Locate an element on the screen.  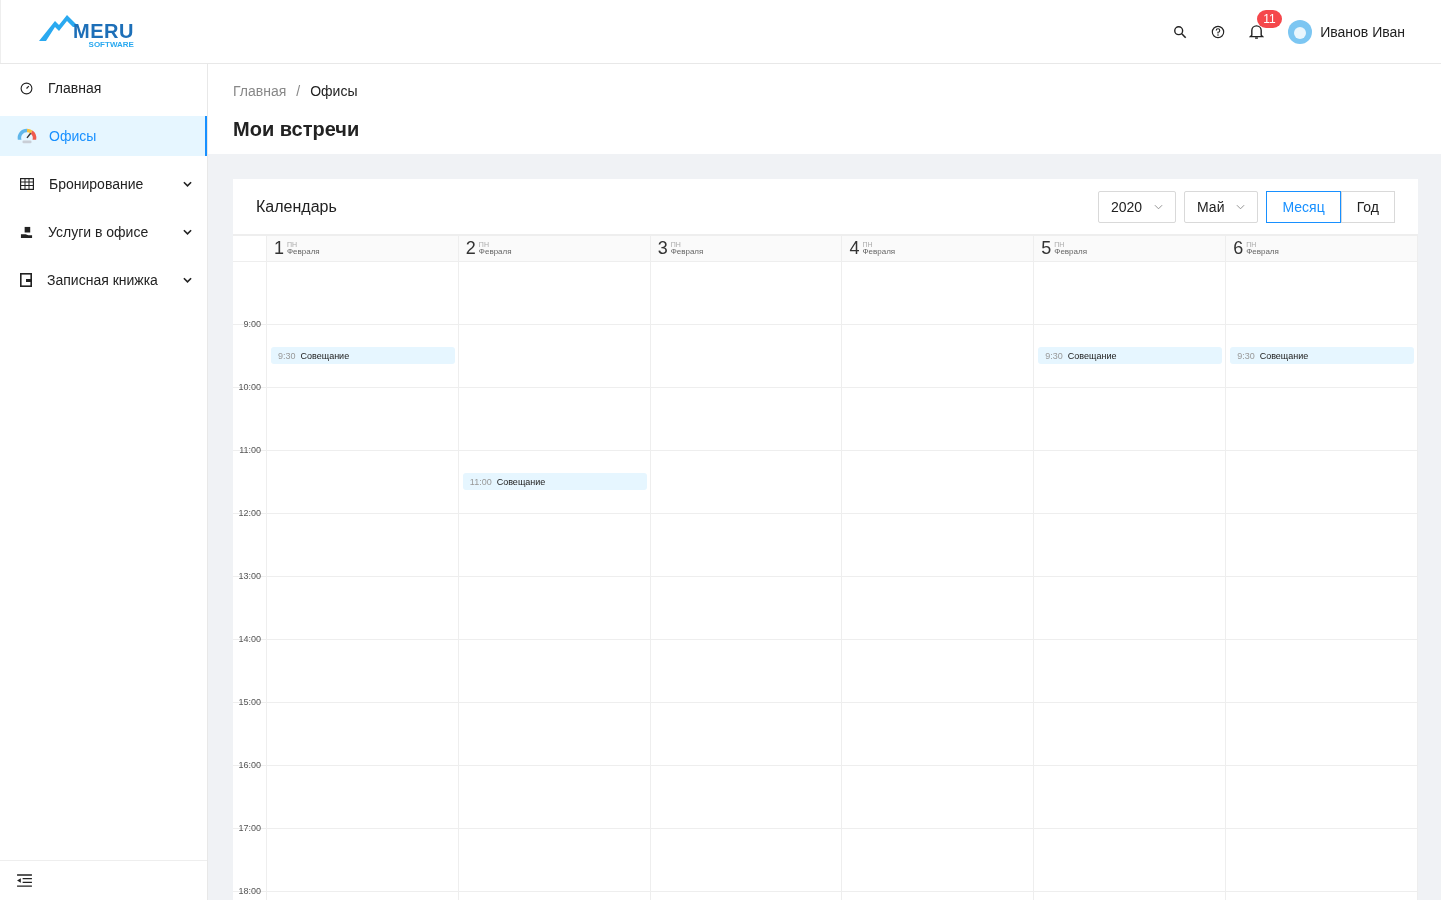
user-name: Иванов Иван is located at coordinates (1362, 31).